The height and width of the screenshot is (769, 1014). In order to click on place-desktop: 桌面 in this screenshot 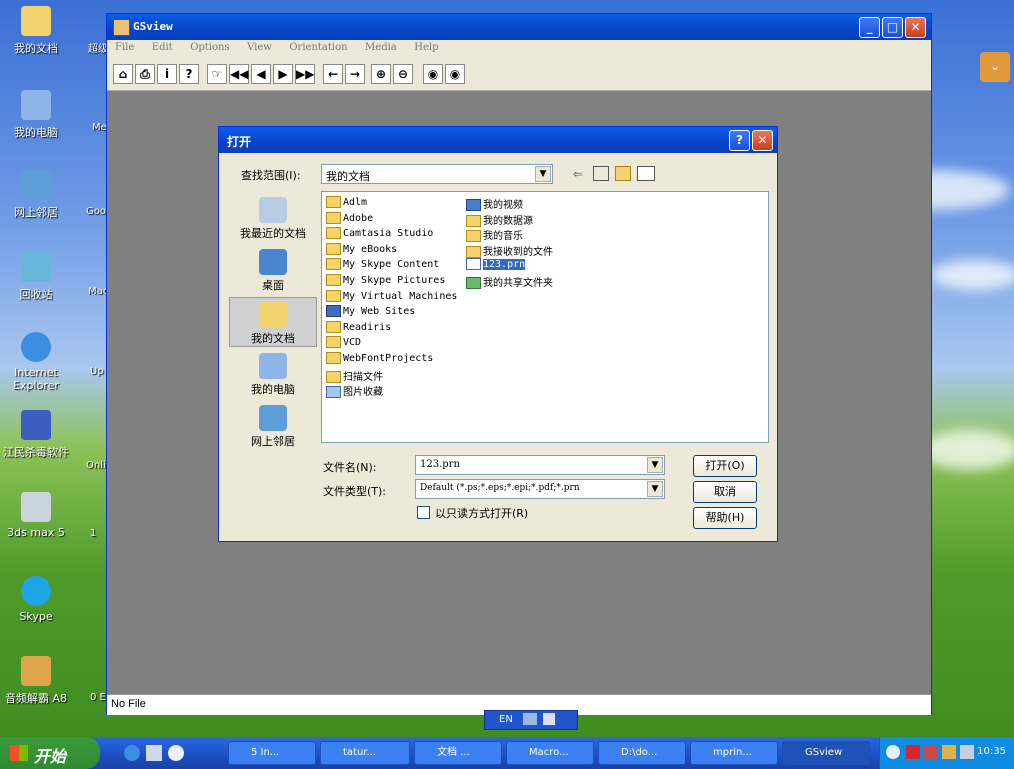, I will do `click(273, 270)`.